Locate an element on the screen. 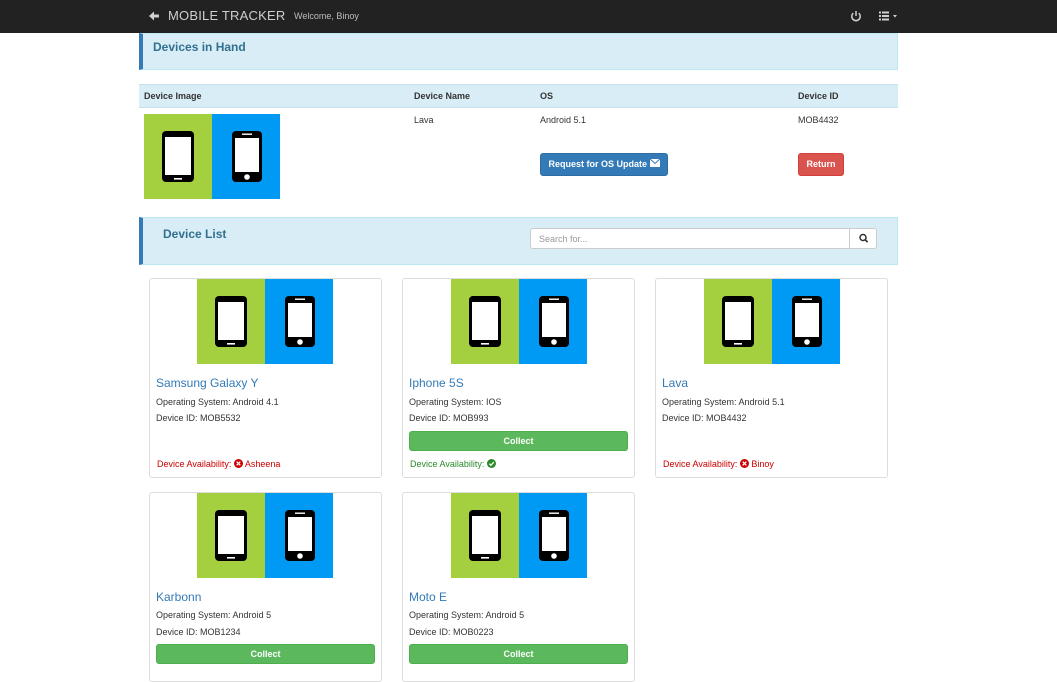  hand-device-name: Lava is located at coordinates (424, 120).